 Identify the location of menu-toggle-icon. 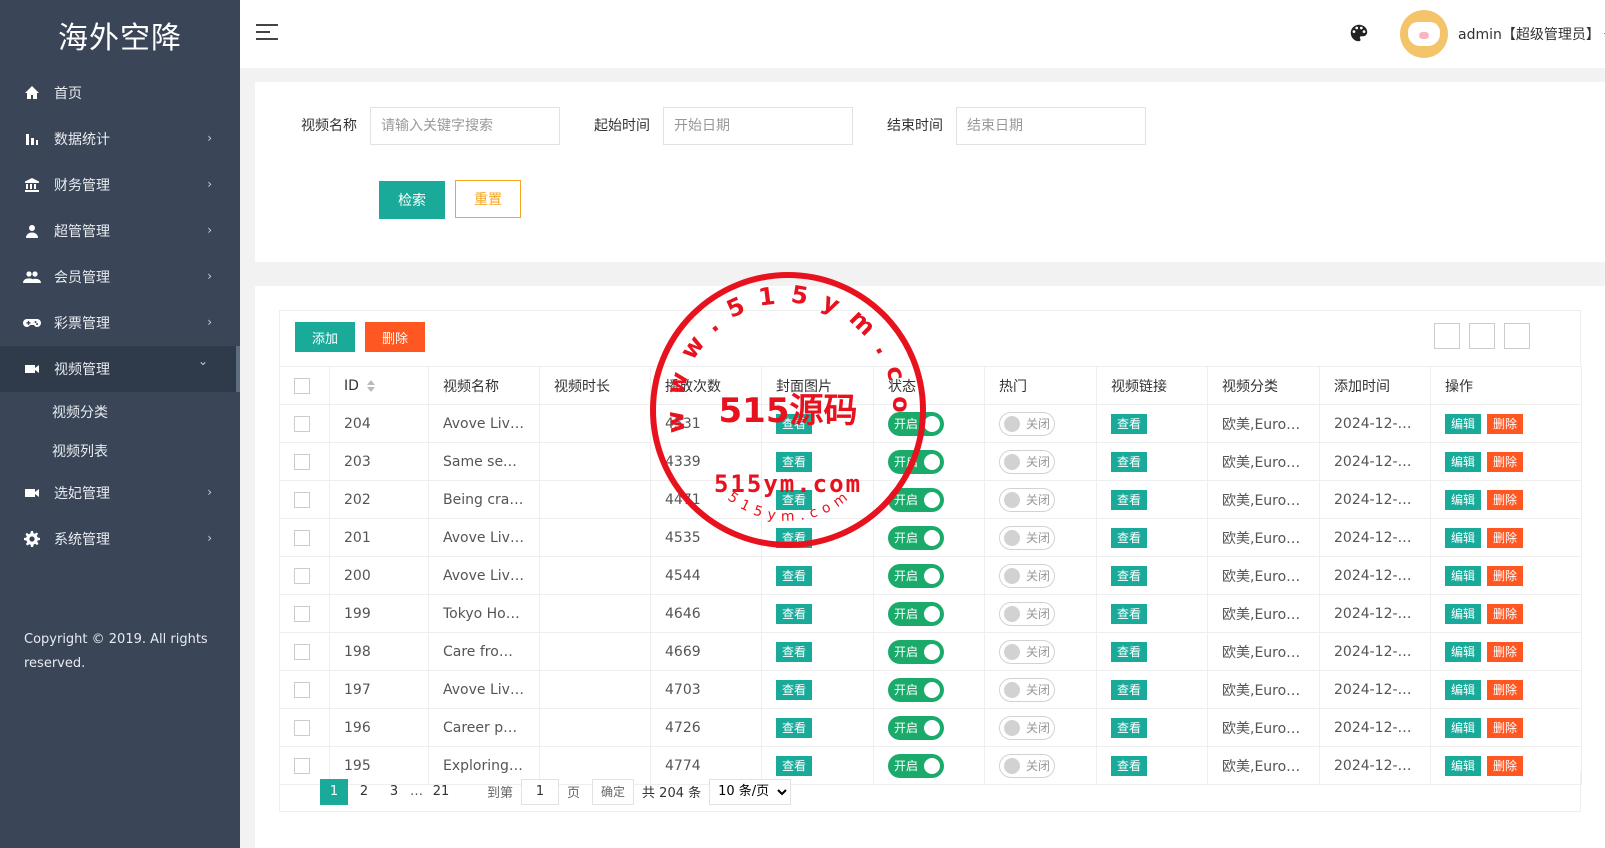
(267, 33).